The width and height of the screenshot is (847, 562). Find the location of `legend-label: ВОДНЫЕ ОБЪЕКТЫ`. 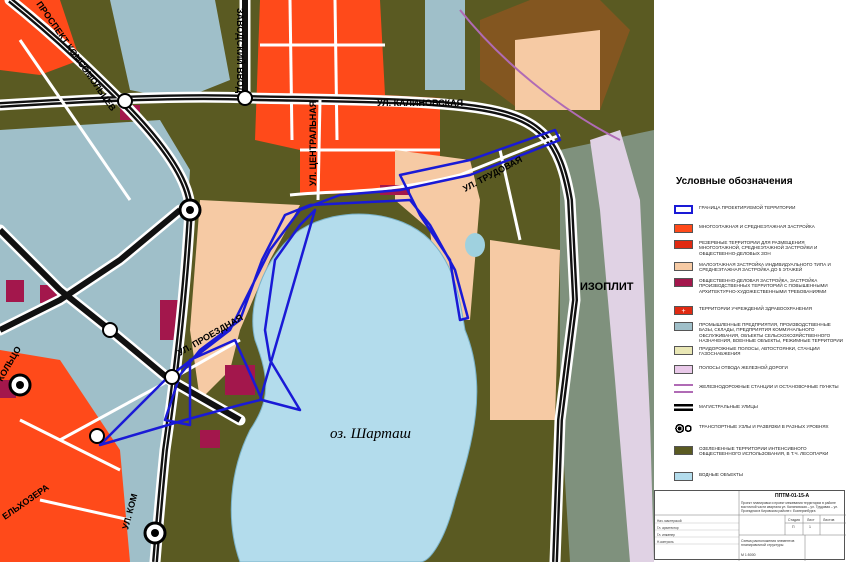

legend-label: ВОДНЫЕ ОБЪЕКТЫ is located at coordinates (721, 474).